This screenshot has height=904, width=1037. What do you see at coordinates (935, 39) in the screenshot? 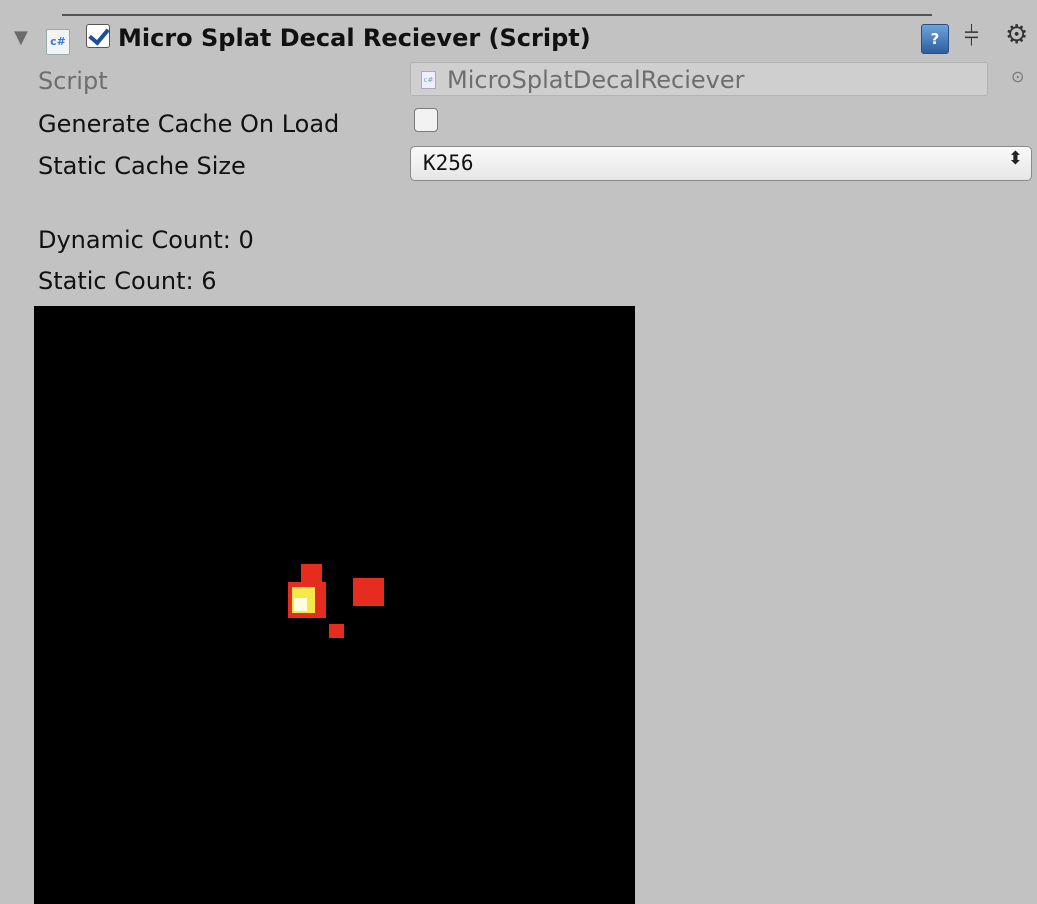
I see `help-book-icon: ?` at bounding box center [935, 39].